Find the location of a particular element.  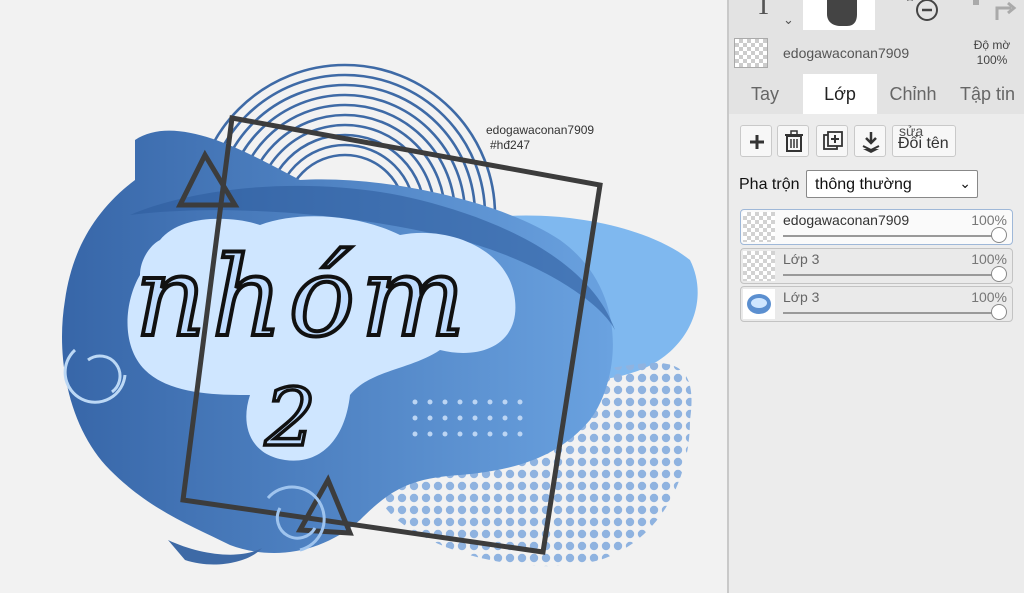

blend-mode-row: Pha trộn thông thường ⌄ is located at coordinates (876, 186).